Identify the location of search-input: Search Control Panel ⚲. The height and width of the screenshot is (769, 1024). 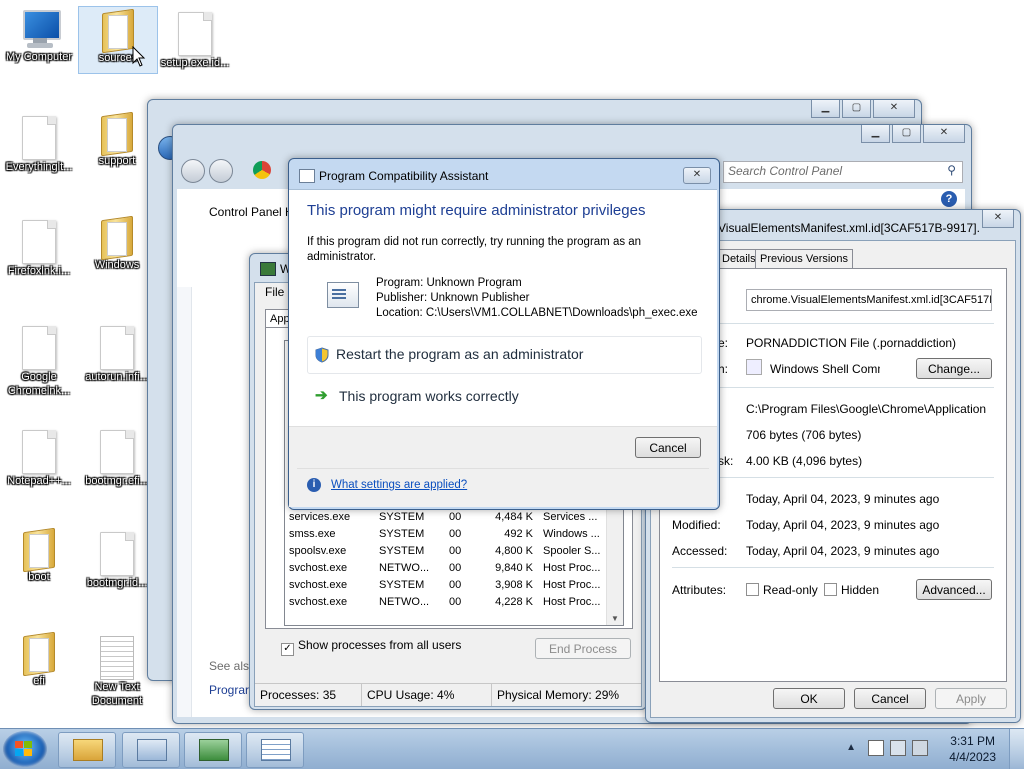
(843, 172).